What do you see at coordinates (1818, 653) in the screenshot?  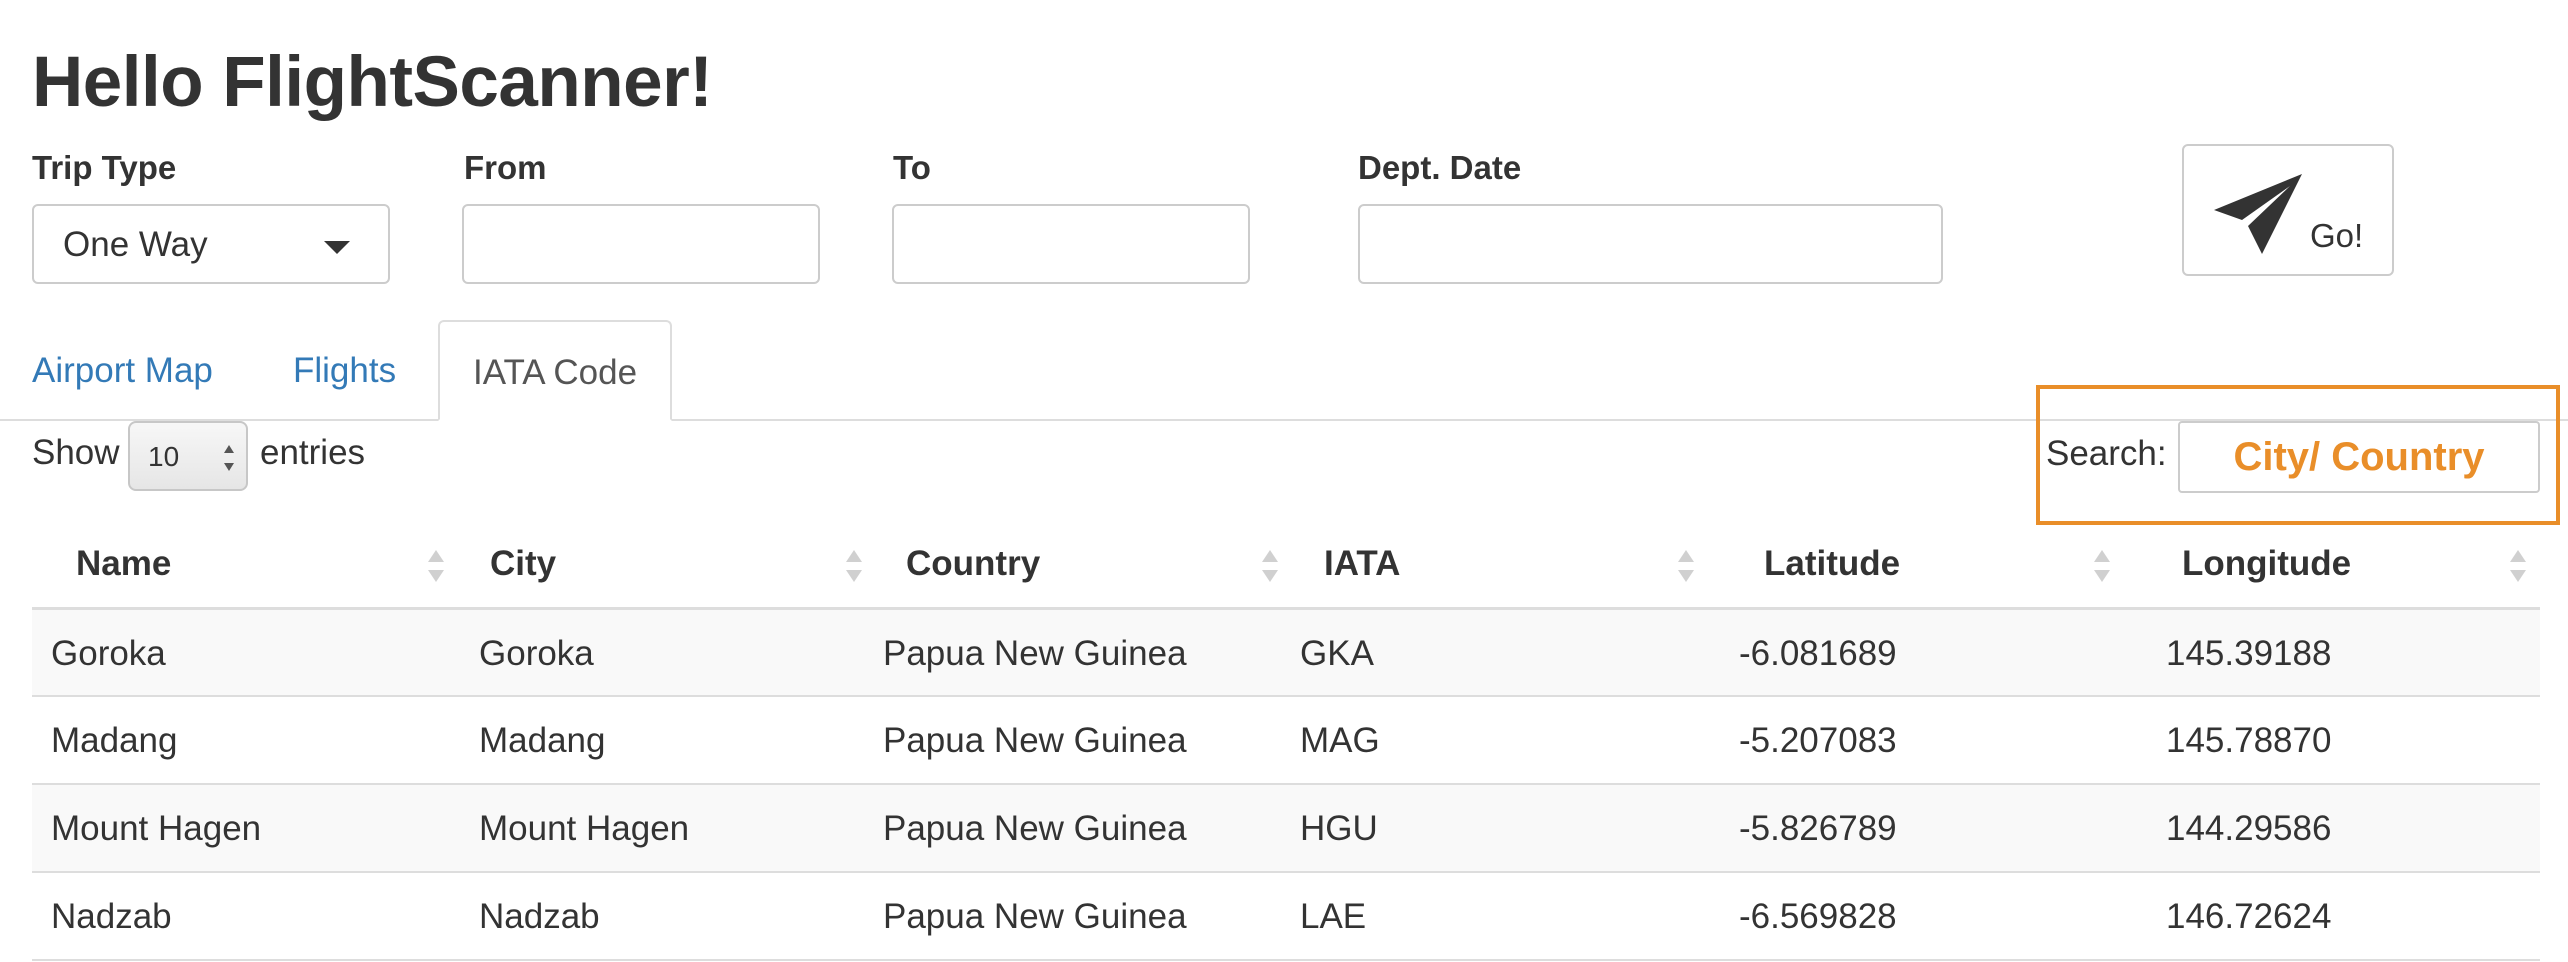 I see `cell-text: -6.081689` at bounding box center [1818, 653].